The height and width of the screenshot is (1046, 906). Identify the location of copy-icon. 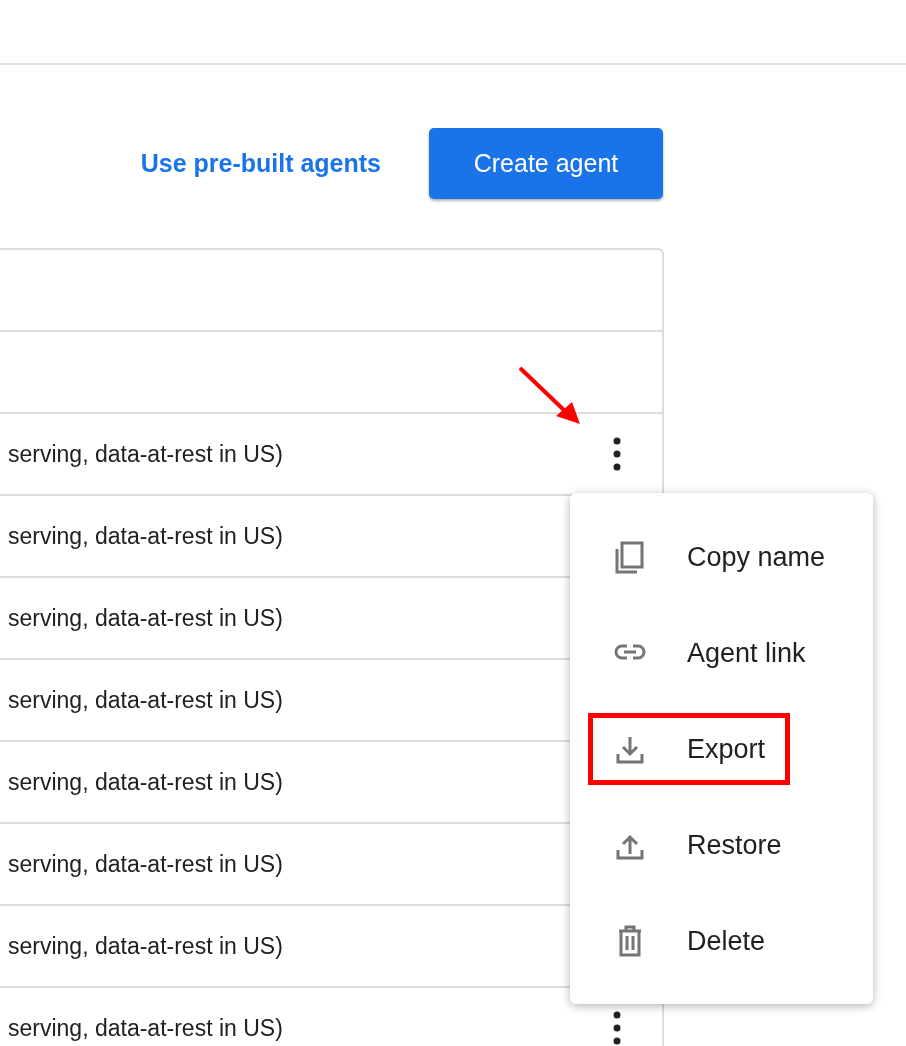
(630, 557).